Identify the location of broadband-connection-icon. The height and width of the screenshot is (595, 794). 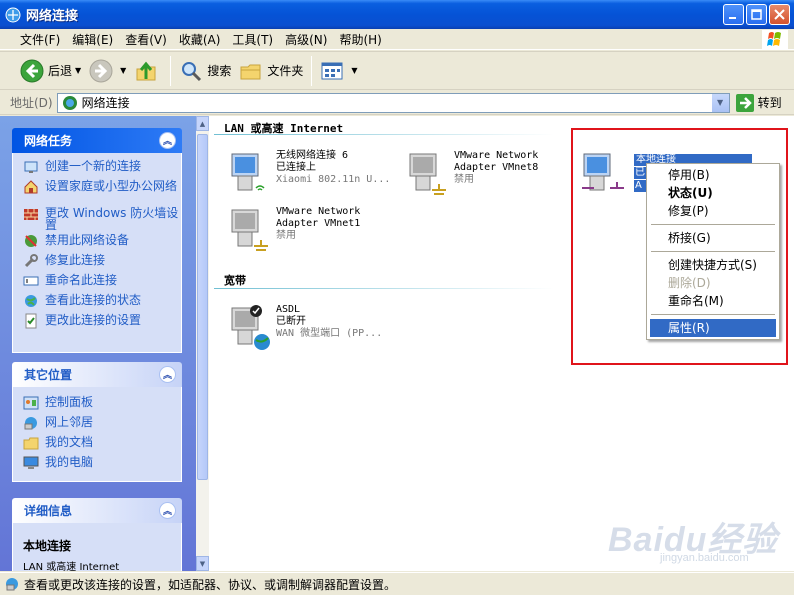
(250, 327).